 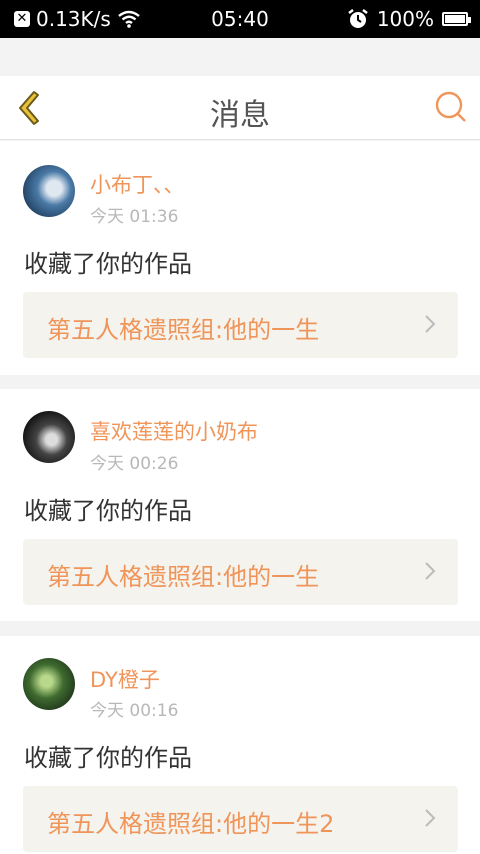 I want to click on user-name: 小布丁、、, so click(x=137, y=184).